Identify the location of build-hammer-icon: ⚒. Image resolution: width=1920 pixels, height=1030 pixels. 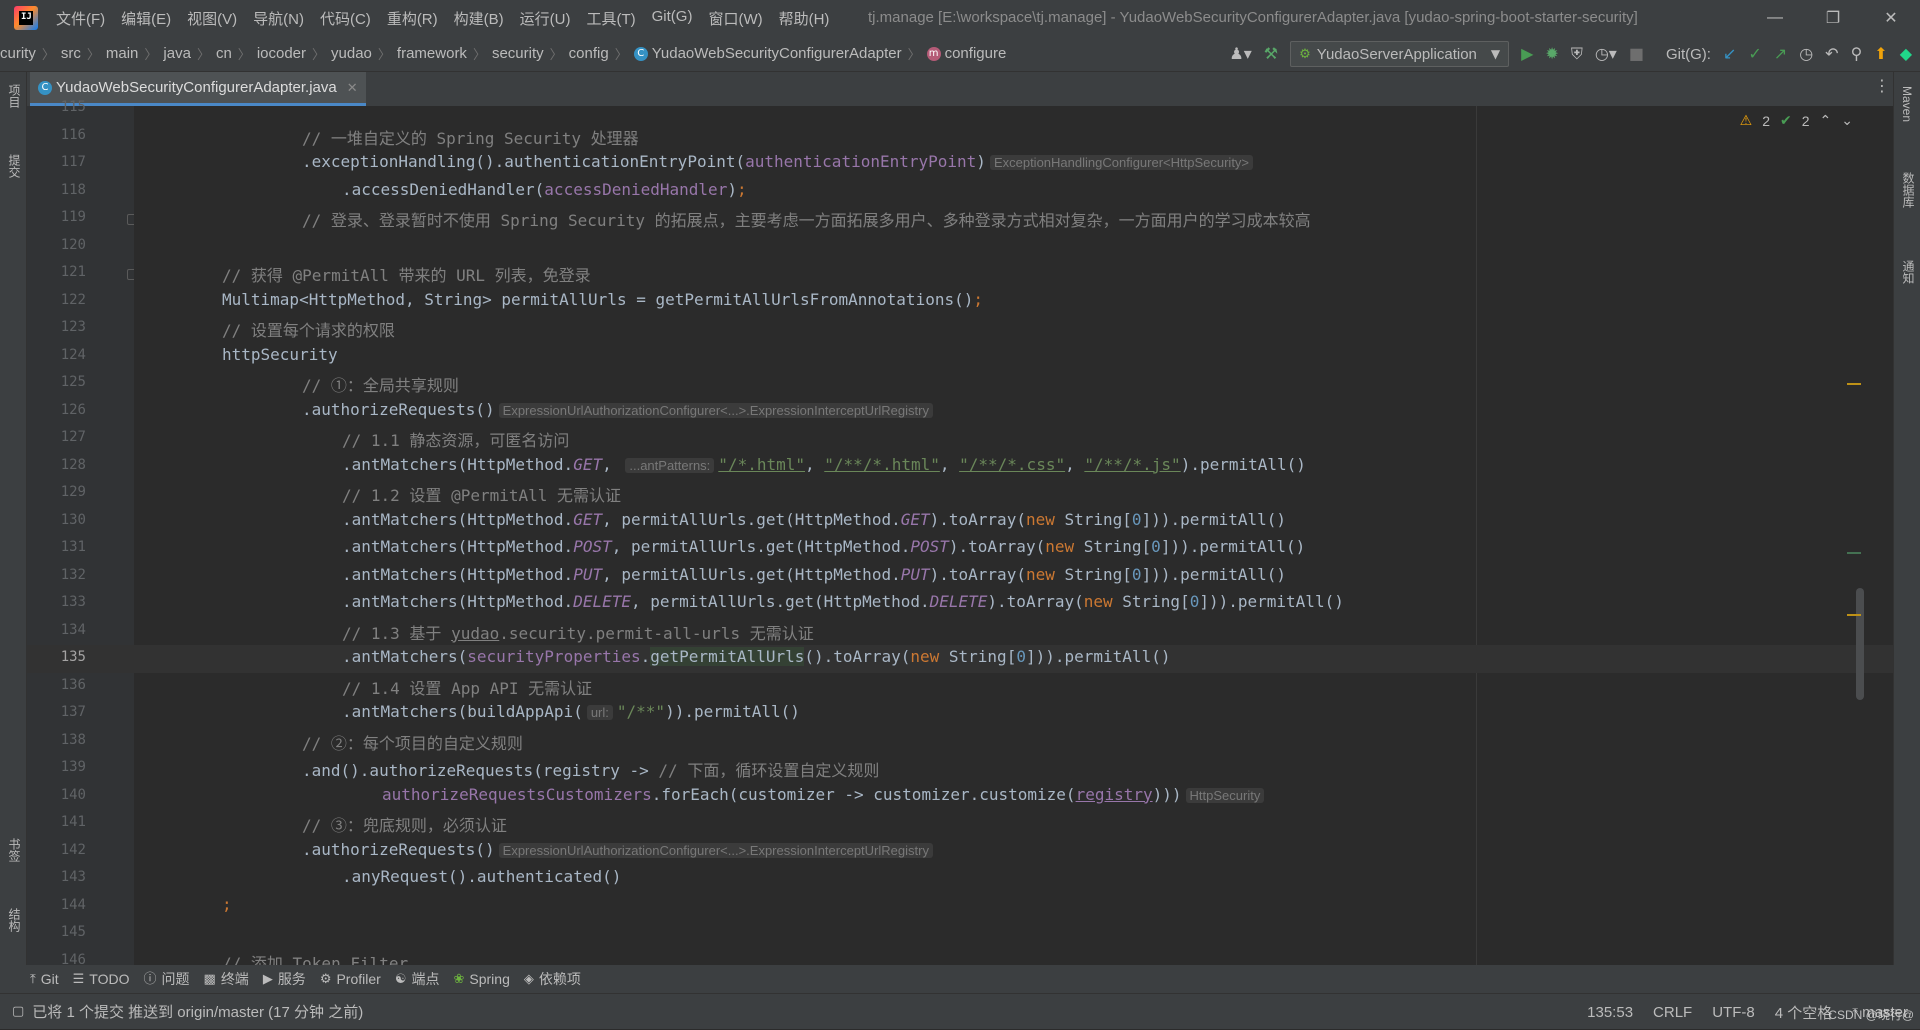
(1271, 54).